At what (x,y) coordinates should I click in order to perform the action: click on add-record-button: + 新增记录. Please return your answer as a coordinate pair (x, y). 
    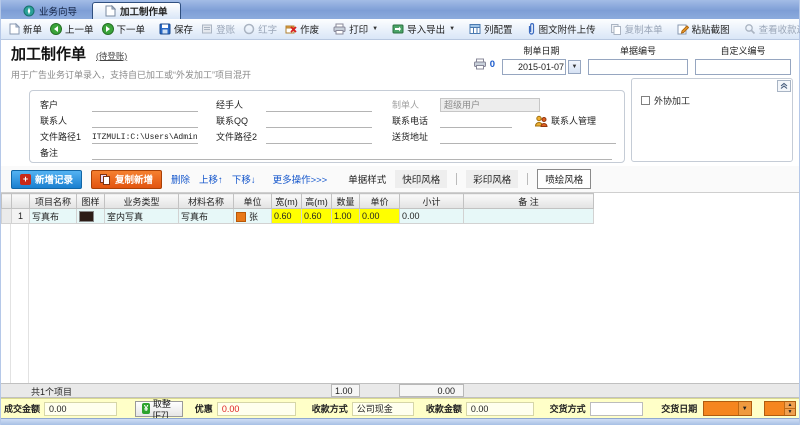
    Looking at the image, I should click on (47, 179).